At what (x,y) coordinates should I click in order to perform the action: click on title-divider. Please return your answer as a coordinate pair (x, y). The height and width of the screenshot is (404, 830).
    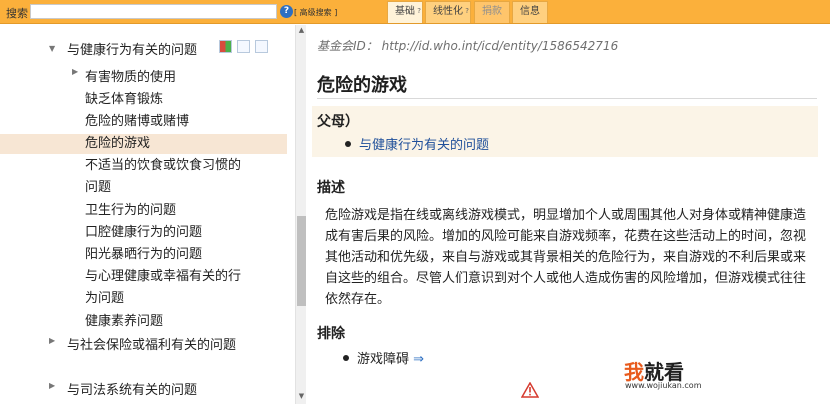
    Looking at the image, I should click on (567, 98).